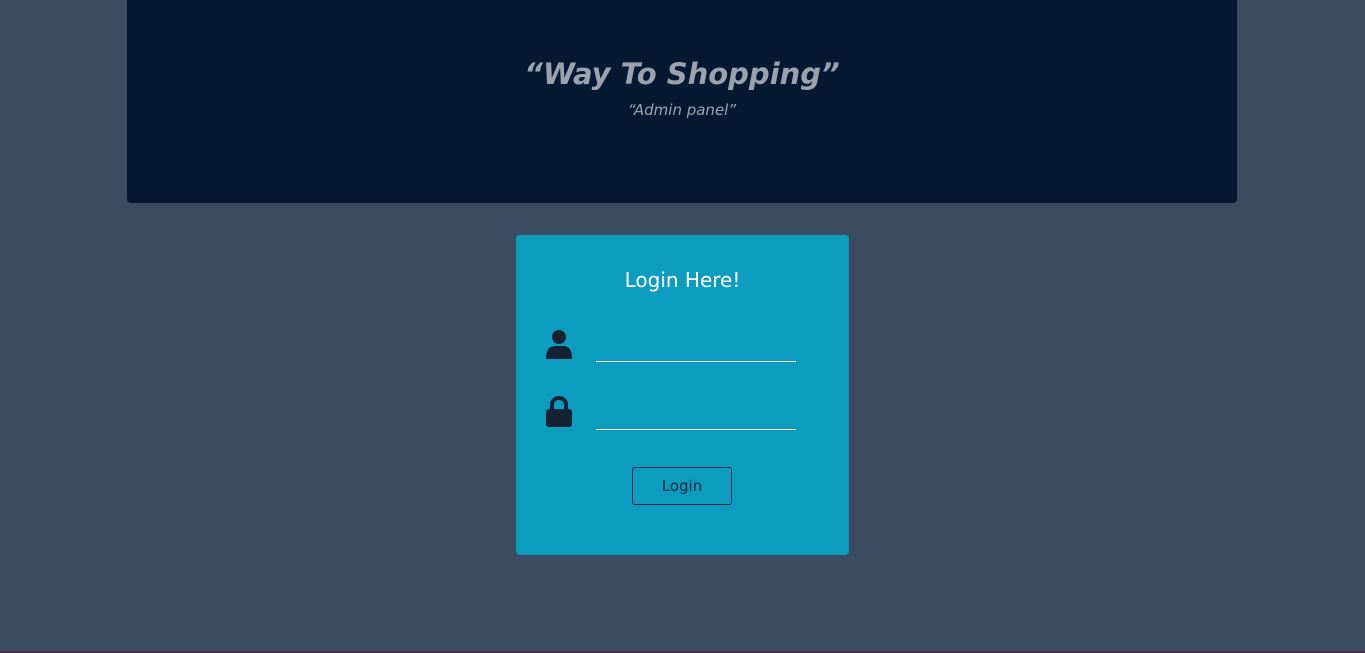  I want to click on site-title: “Way To Shopping”, so click(682, 74).